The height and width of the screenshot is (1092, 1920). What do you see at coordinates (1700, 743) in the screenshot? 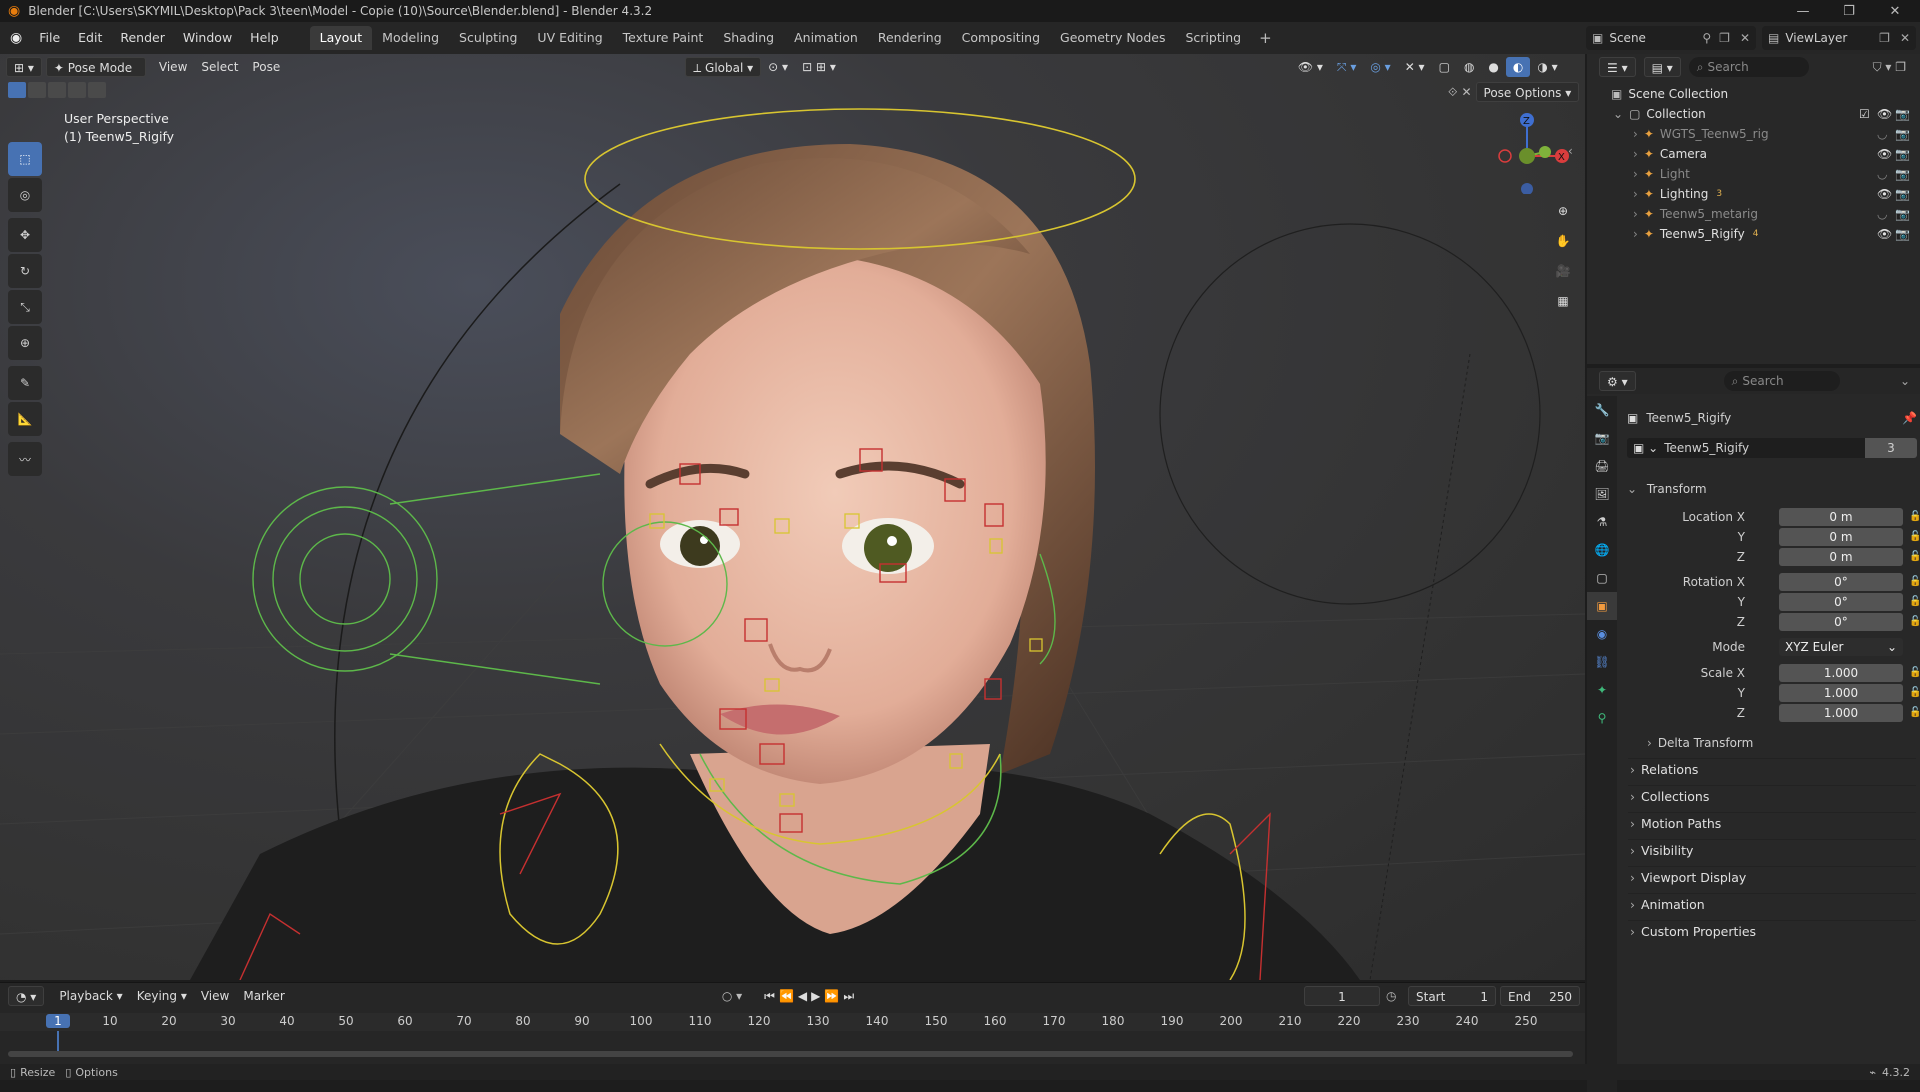
I see `delta-transform-header: › Delta Transform` at bounding box center [1700, 743].